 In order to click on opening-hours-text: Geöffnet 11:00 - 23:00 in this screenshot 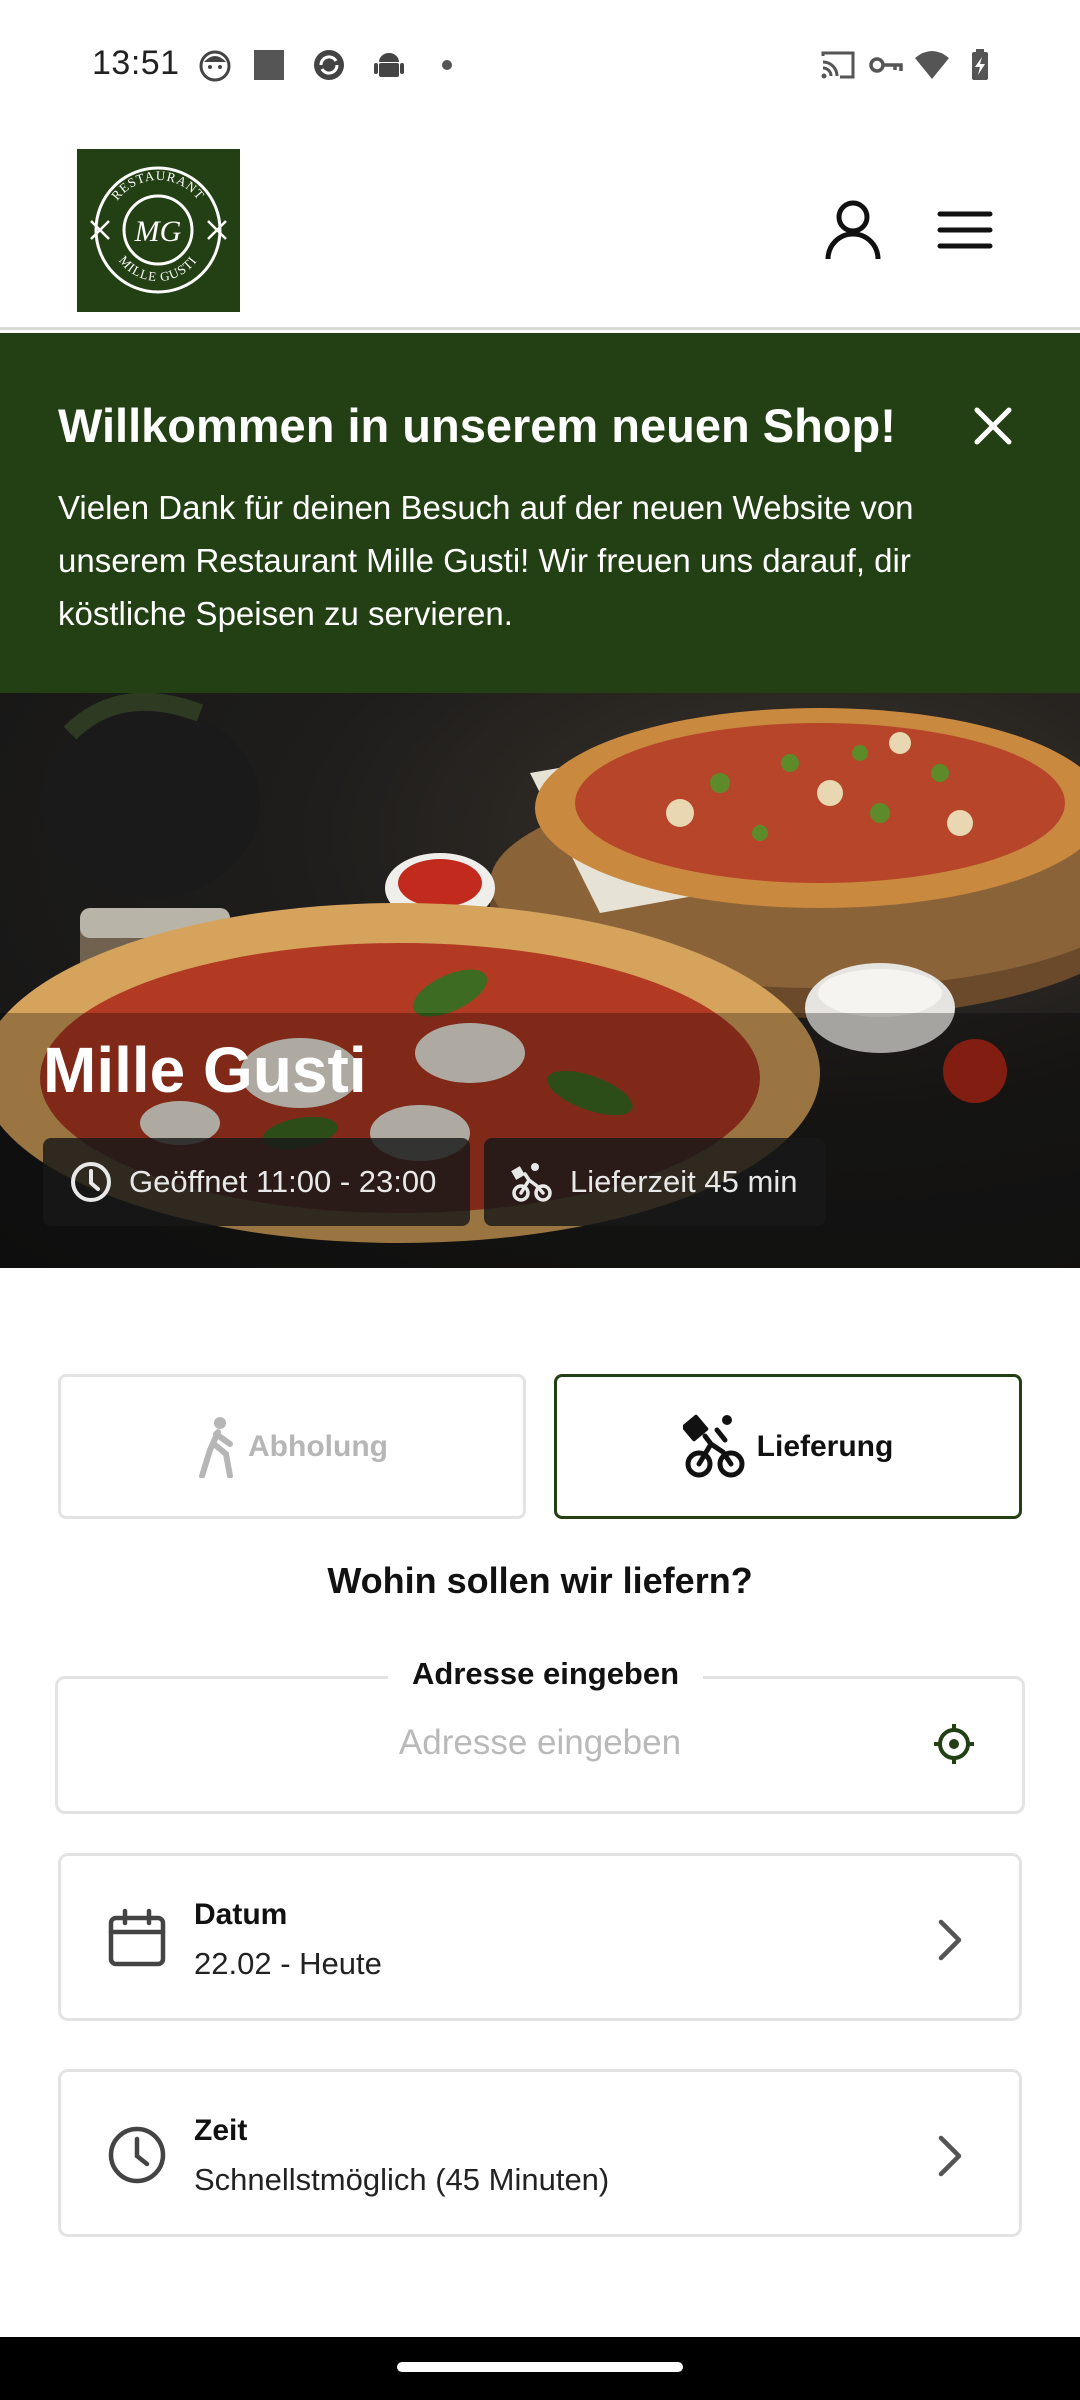, I will do `click(283, 1181)`.